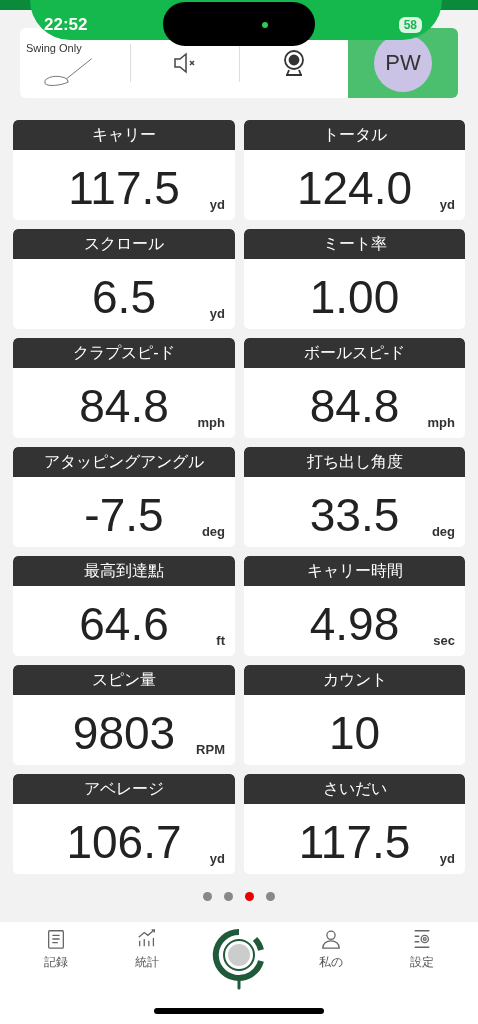  Describe the element at coordinates (354, 515) in the screenshot. I see `metric-value: 33.5` at that location.